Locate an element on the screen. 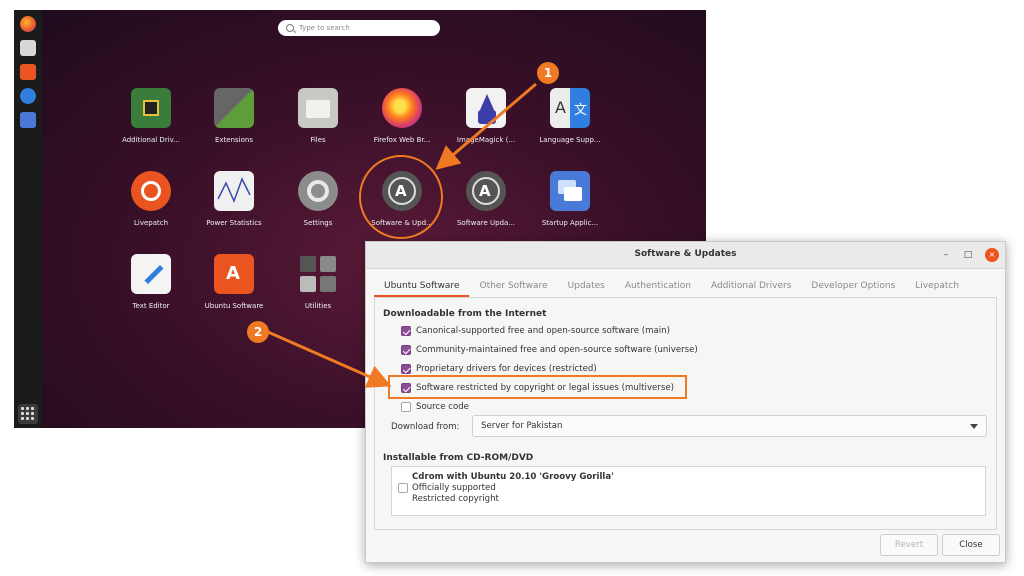 The width and height of the screenshot is (1024, 576). tab-other-software: Other Software is located at coordinates (513, 286).